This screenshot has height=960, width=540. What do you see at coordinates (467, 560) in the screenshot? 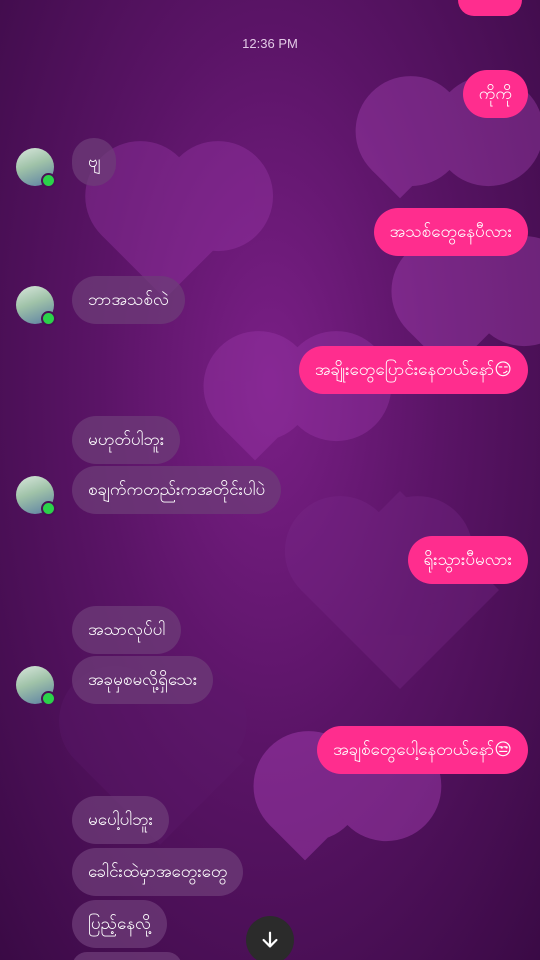
I see `message-bubble-outgoing: ရိုးသွားပီမလား` at bounding box center [467, 560].